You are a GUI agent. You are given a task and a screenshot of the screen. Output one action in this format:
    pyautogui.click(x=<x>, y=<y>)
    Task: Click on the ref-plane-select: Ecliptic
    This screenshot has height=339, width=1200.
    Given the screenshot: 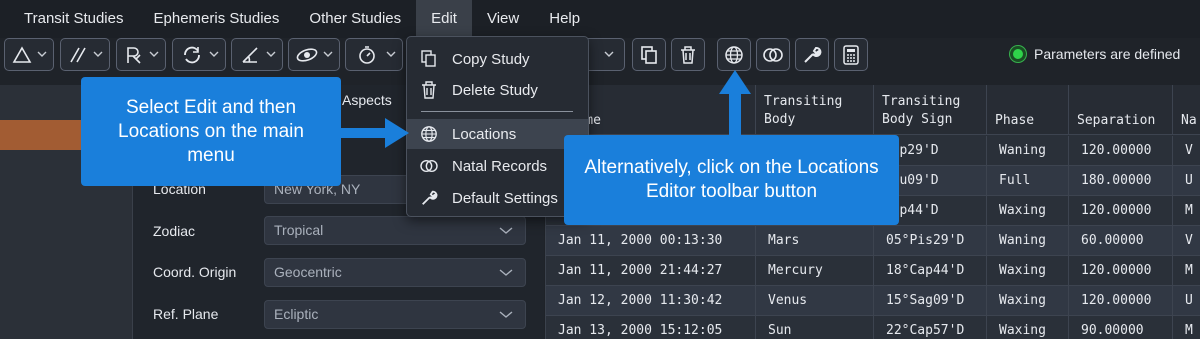 What is the action you would take?
    pyautogui.click(x=395, y=314)
    